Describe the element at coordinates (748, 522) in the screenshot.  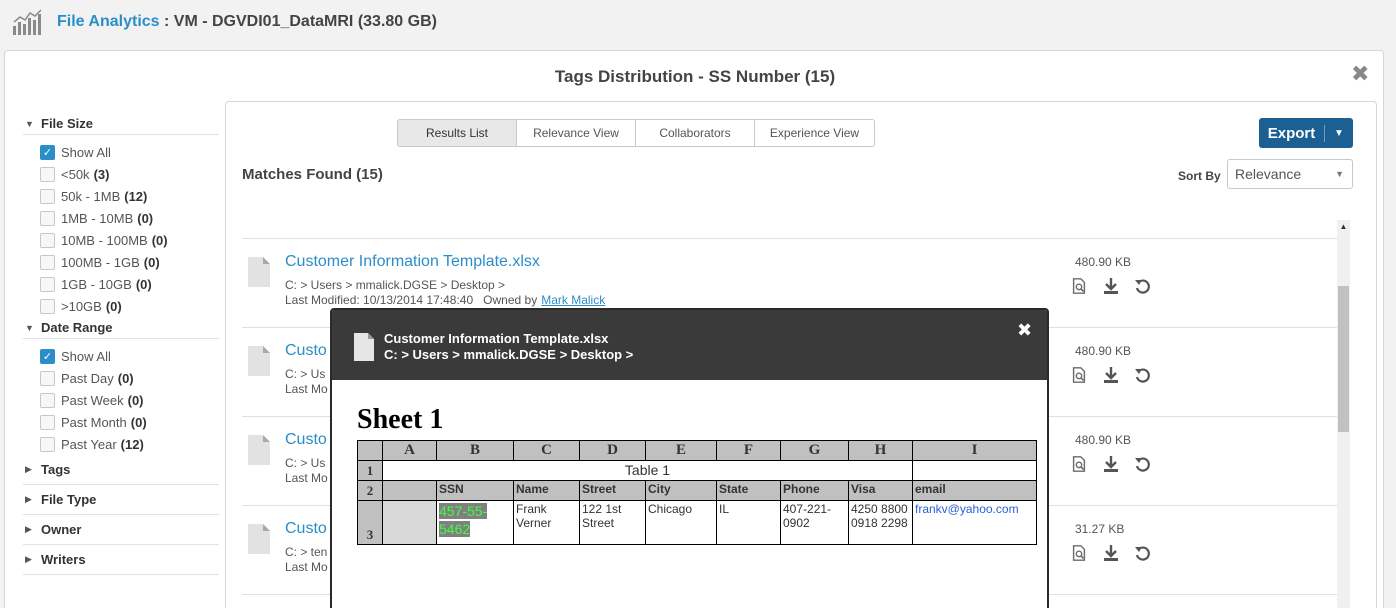
I see `table-cell: IL` at that location.